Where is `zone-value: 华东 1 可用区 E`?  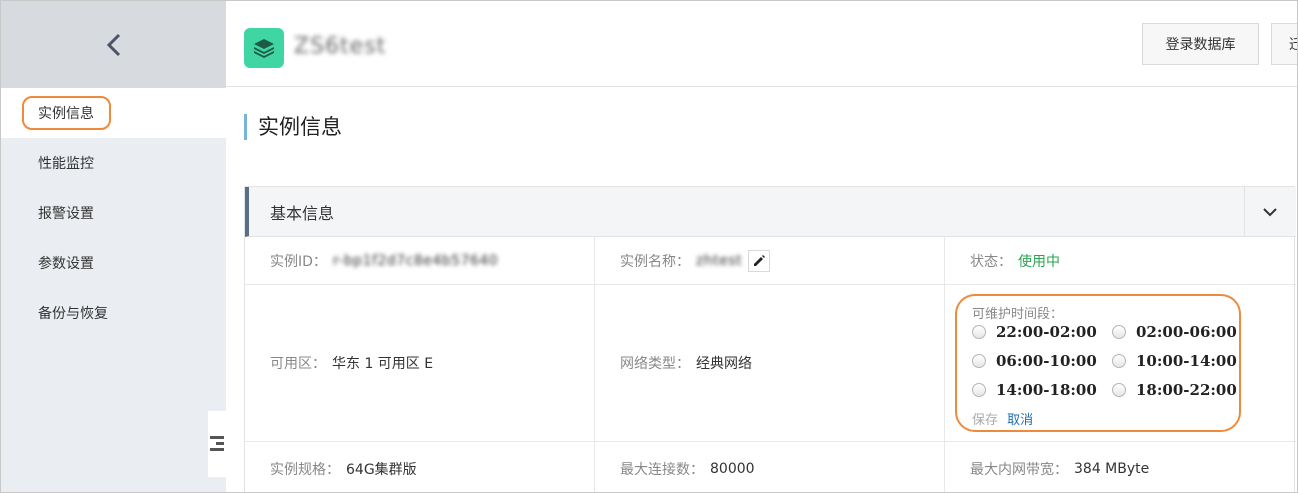
zone-value: 华东 1 可用区 E is located at coordinates (383, 364).